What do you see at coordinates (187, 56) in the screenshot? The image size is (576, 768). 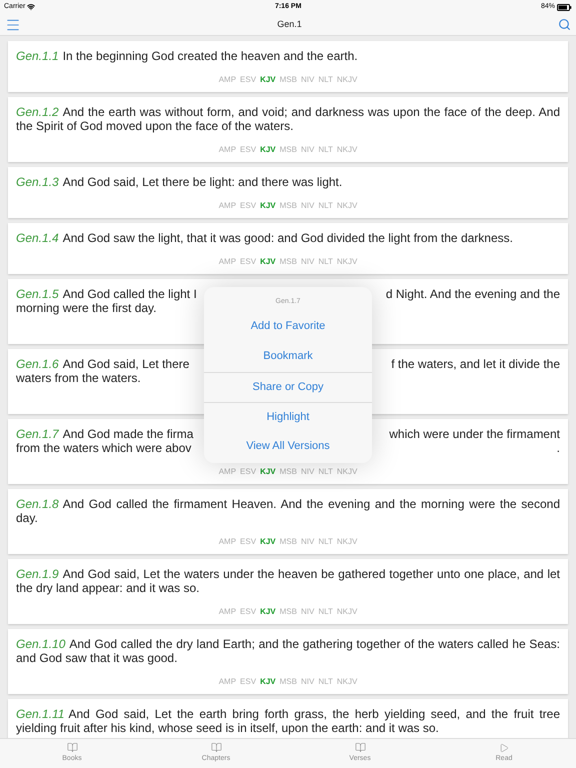 I see `verse-text: Gen.1.1 In the beginning God created the heaven and the earth.` at bounding box center [187, 56].